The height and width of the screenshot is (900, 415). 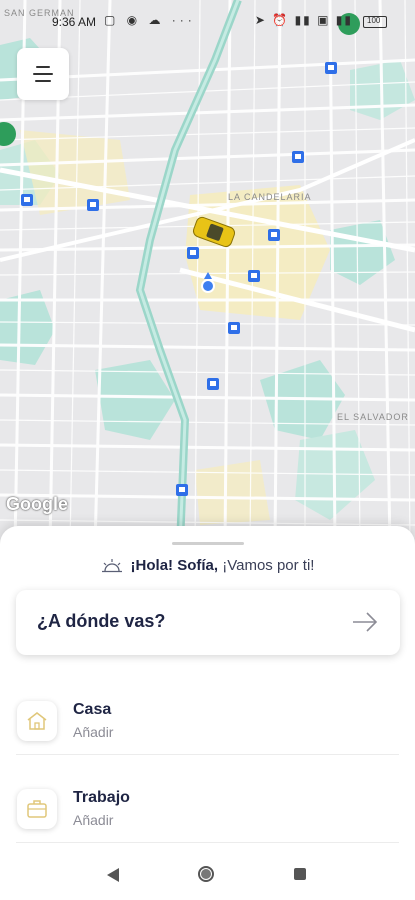 What do you see at coordinates (365, 622) in the screenshot?
I see `arrow-right-icon` at bounding box center [365, 622].